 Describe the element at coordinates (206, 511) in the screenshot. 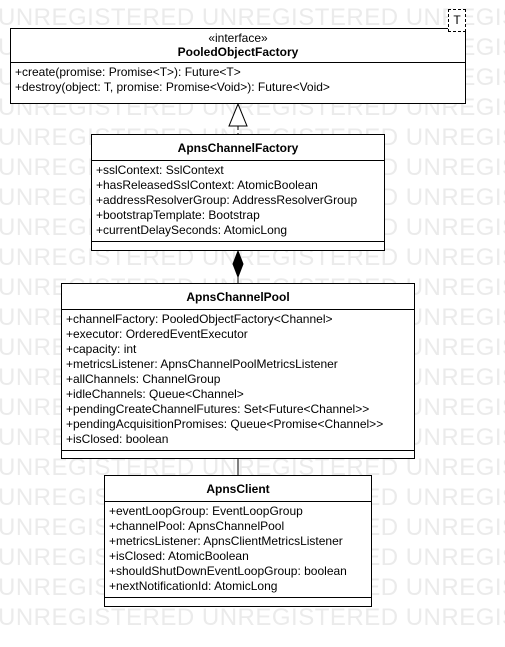

I see `attribute: +eventLoopGroup: EventLoopGroup` at that location.